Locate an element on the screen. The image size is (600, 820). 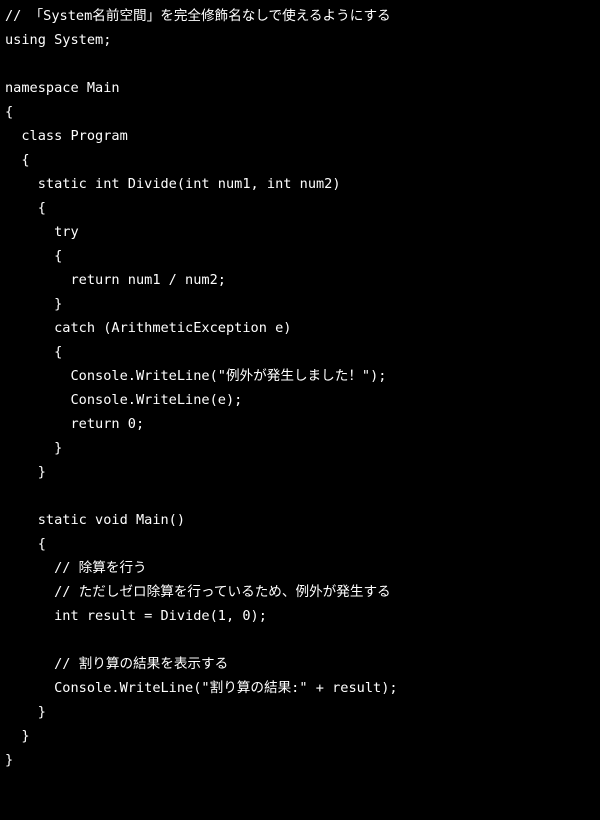
code-line: int result = Divide(1, 0); is located at coordinates (136, 616).